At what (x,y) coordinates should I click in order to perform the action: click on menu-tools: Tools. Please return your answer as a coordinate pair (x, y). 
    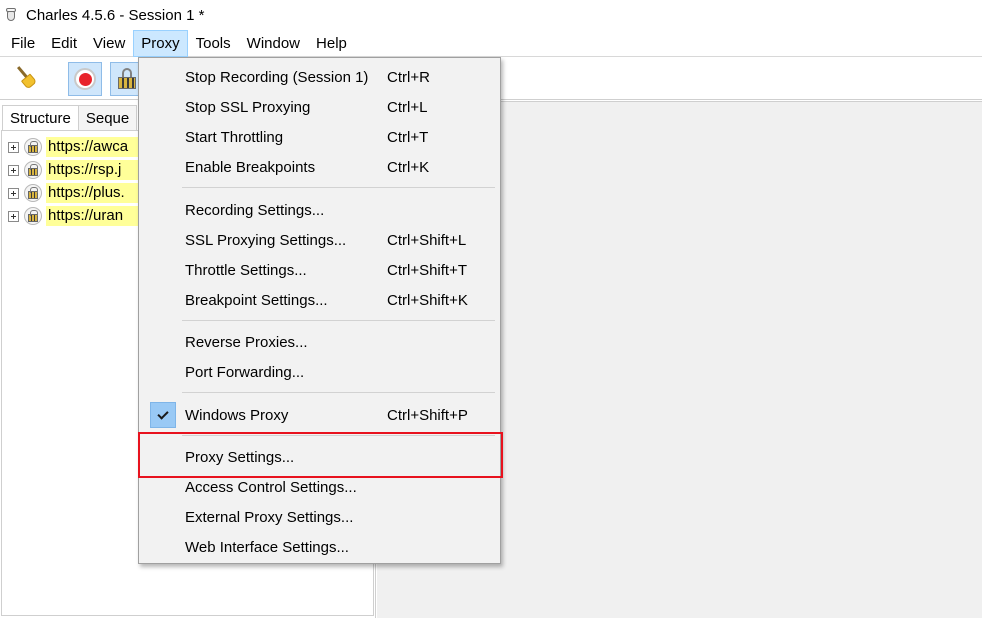
    Looking at the image, I should click on (213, 43).